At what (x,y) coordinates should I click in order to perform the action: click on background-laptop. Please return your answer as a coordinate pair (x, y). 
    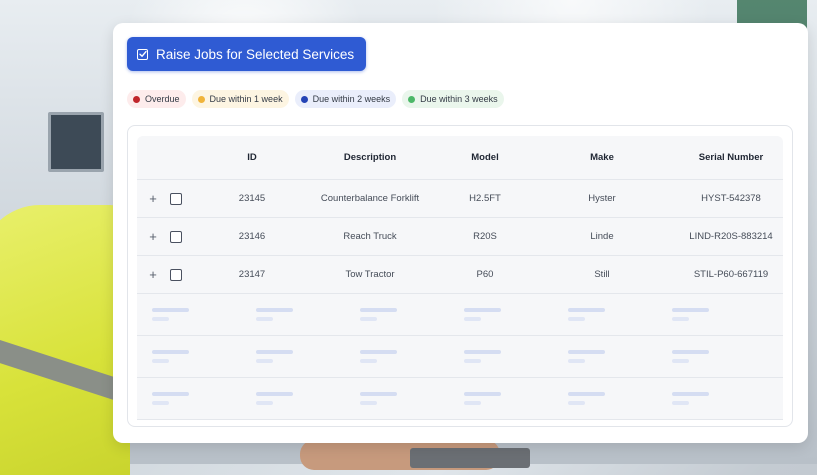
    Looking at the image, I should click on (470, 458).